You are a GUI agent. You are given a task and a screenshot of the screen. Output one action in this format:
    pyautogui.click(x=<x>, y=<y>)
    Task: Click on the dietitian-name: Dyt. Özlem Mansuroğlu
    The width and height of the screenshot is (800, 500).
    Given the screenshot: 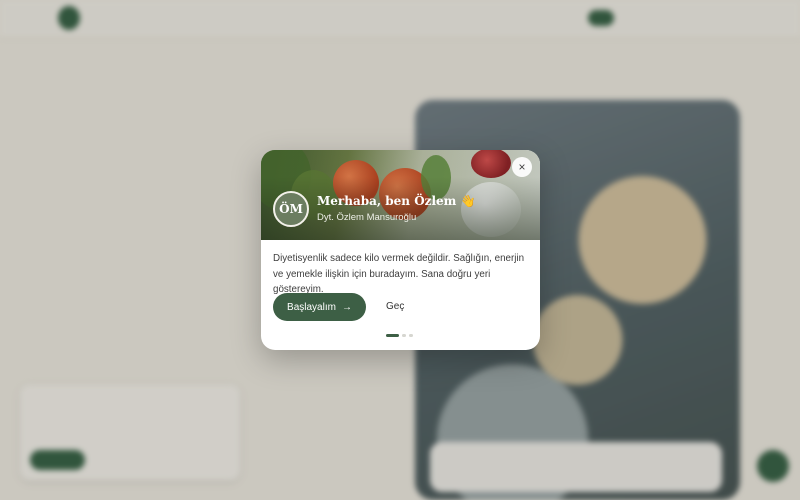 What is the action you would take?
    pyautogui.click(x=367, y=217)
    